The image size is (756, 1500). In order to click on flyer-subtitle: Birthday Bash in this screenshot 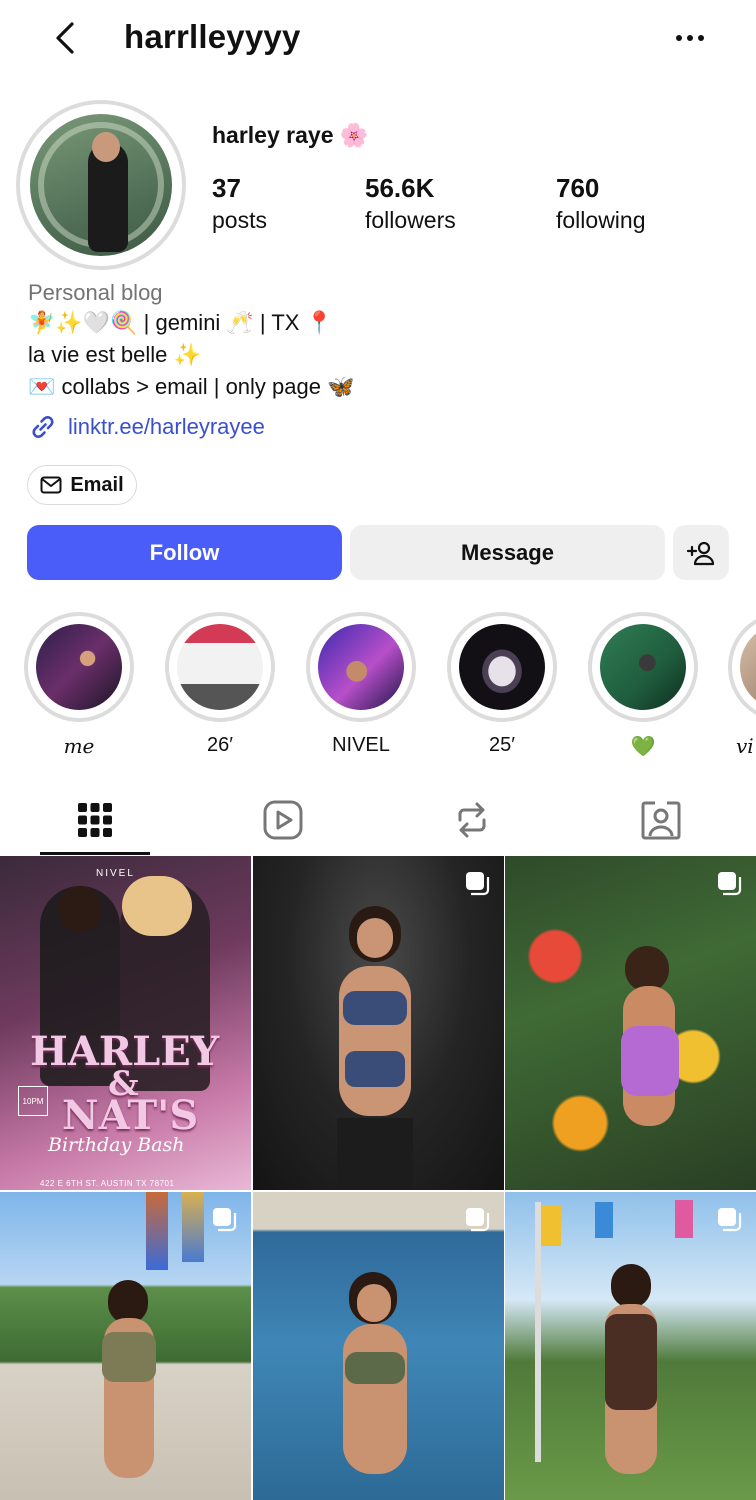, I will do `click(116, 1145)`.